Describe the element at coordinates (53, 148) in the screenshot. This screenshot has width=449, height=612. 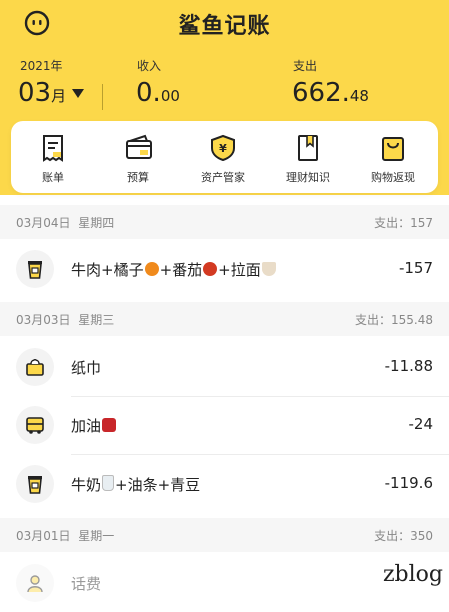
I see `bill-icon` at that location.